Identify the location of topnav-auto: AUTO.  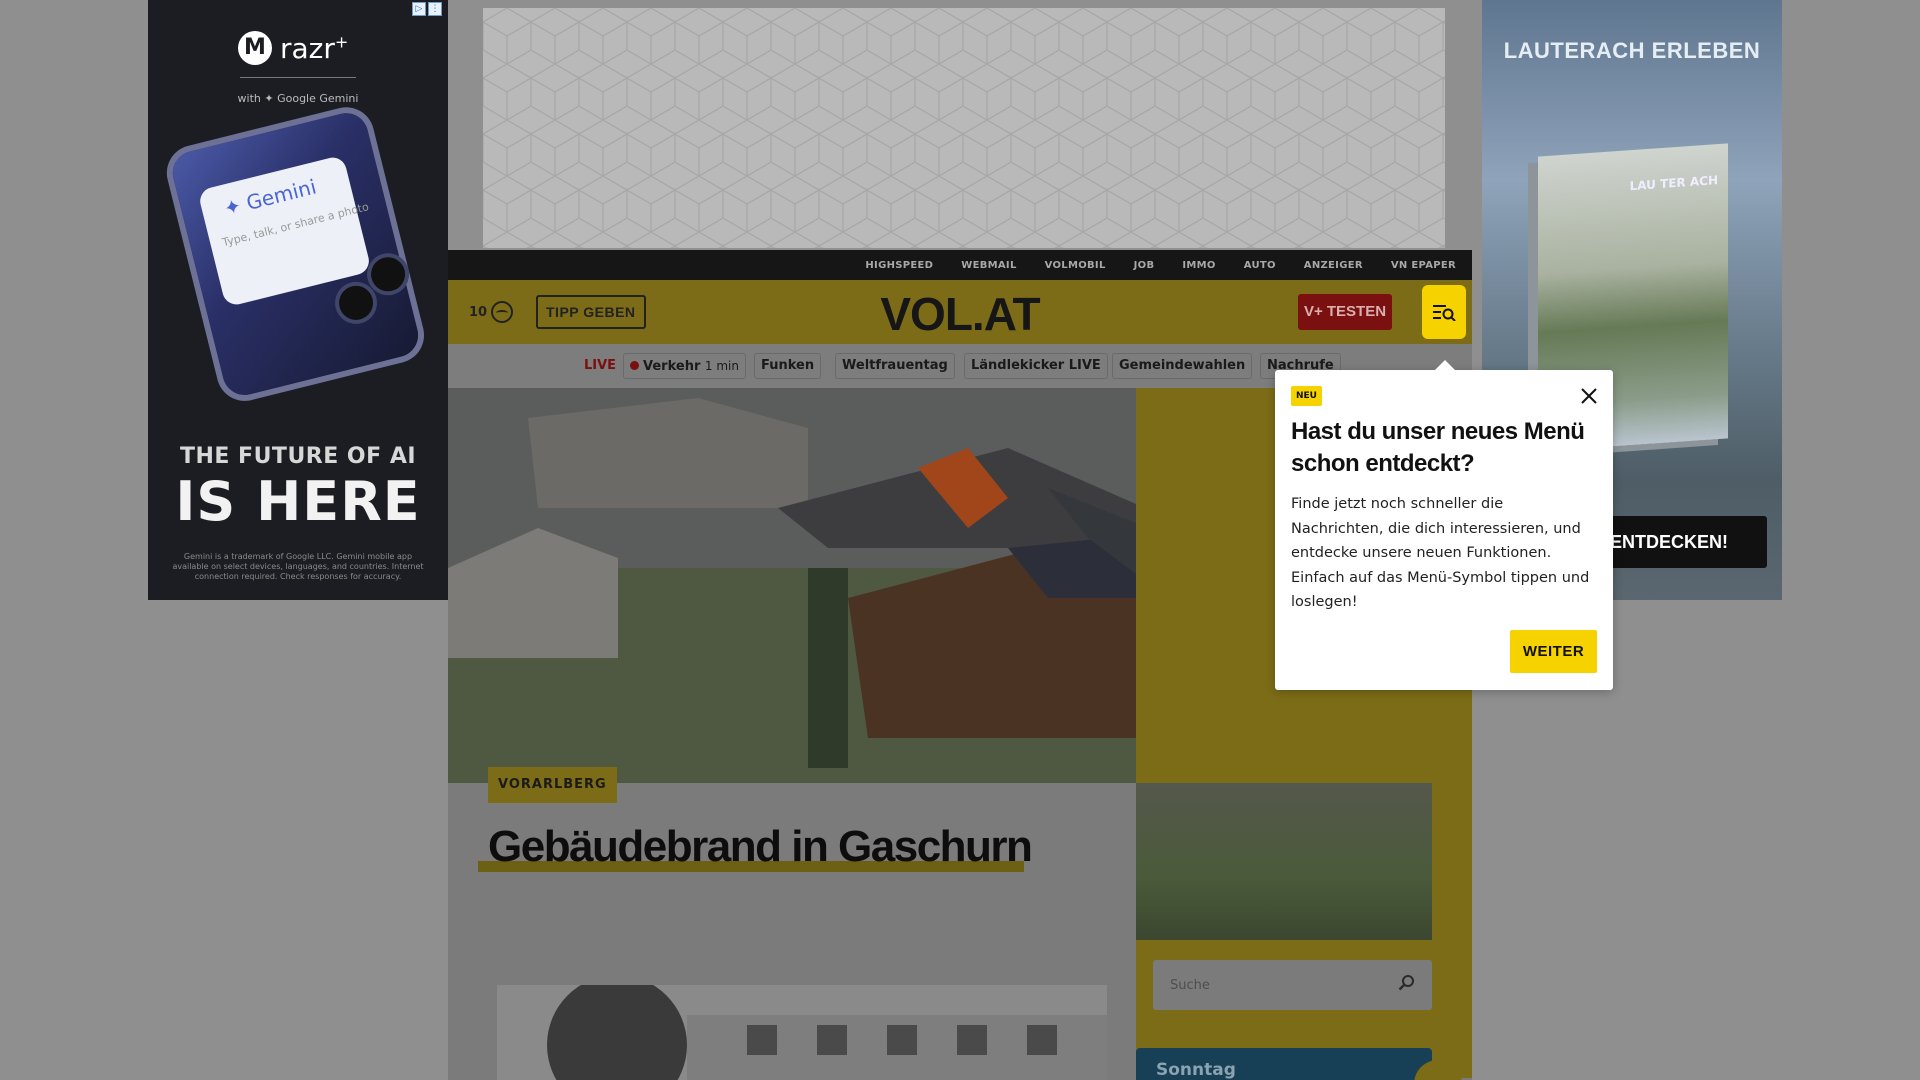
(1260, 265).